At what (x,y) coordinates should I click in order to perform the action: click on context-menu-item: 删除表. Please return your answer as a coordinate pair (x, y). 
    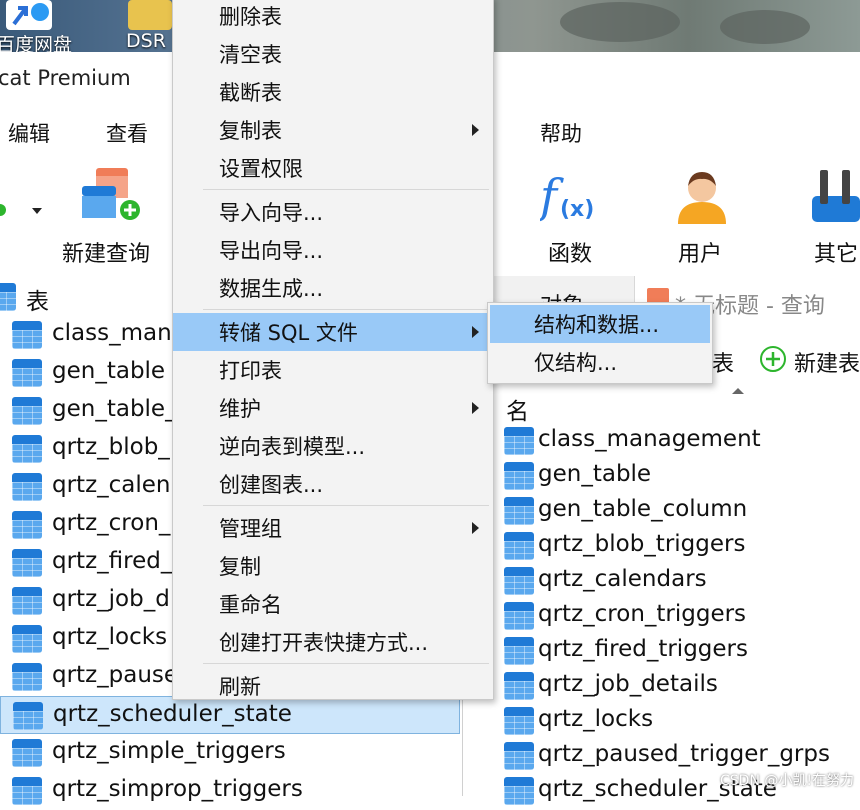
    Looking at the image, I should click on (333, 17).